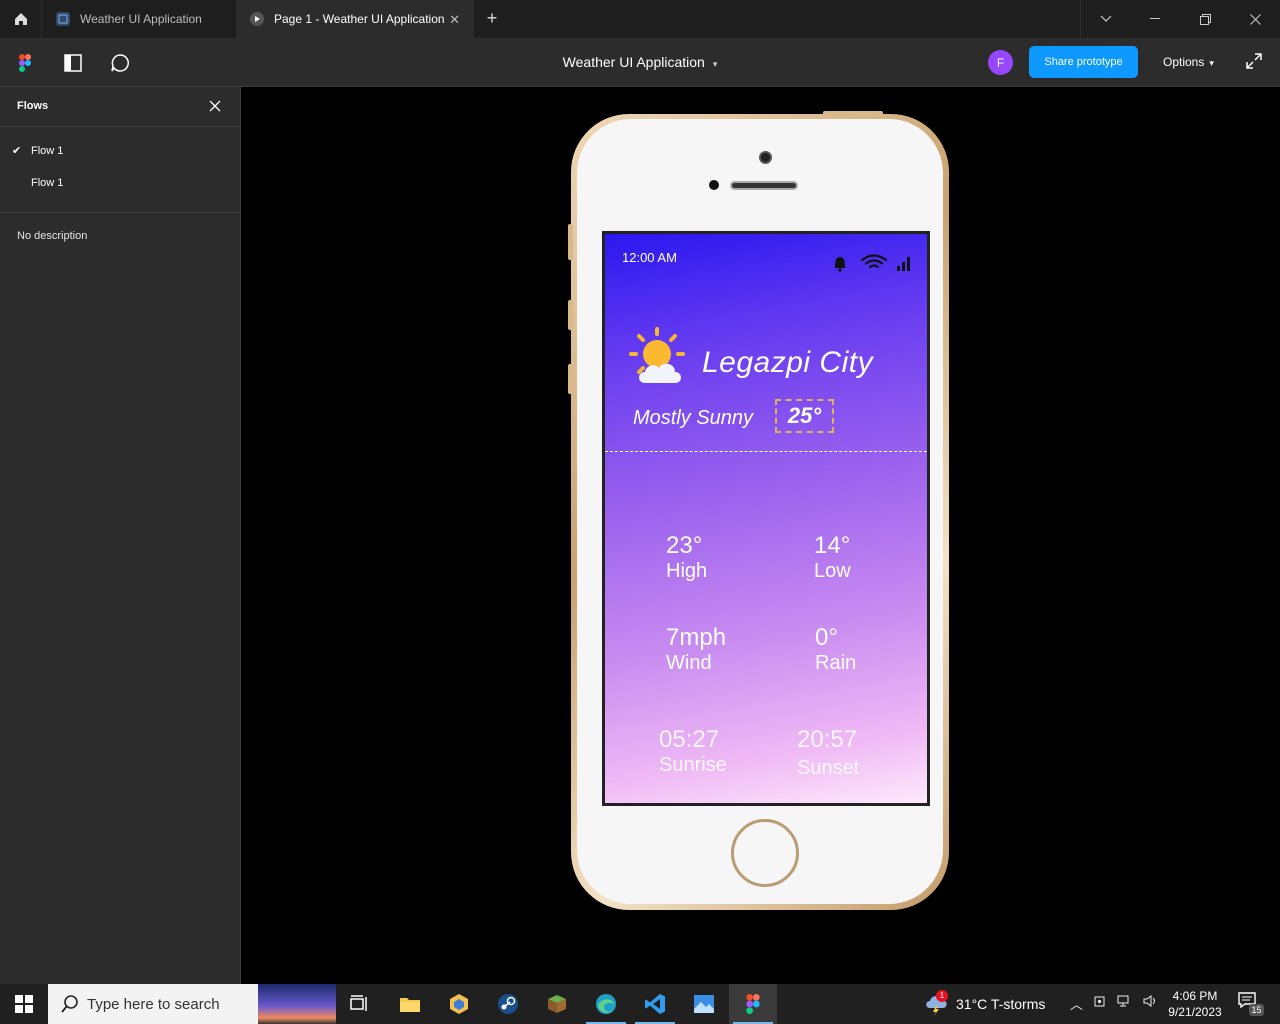  I want to click on restore-button, so click(1205, 19).